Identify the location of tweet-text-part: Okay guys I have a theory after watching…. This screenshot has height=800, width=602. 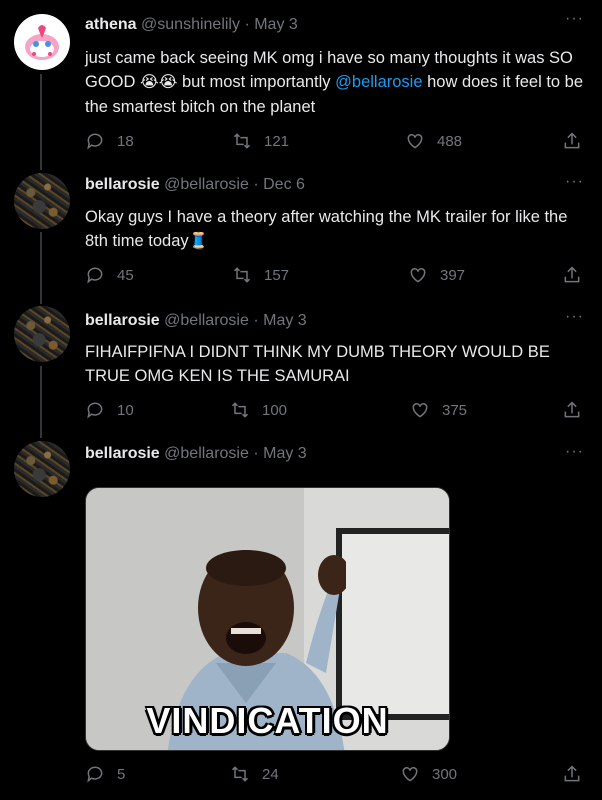
(326, 229).